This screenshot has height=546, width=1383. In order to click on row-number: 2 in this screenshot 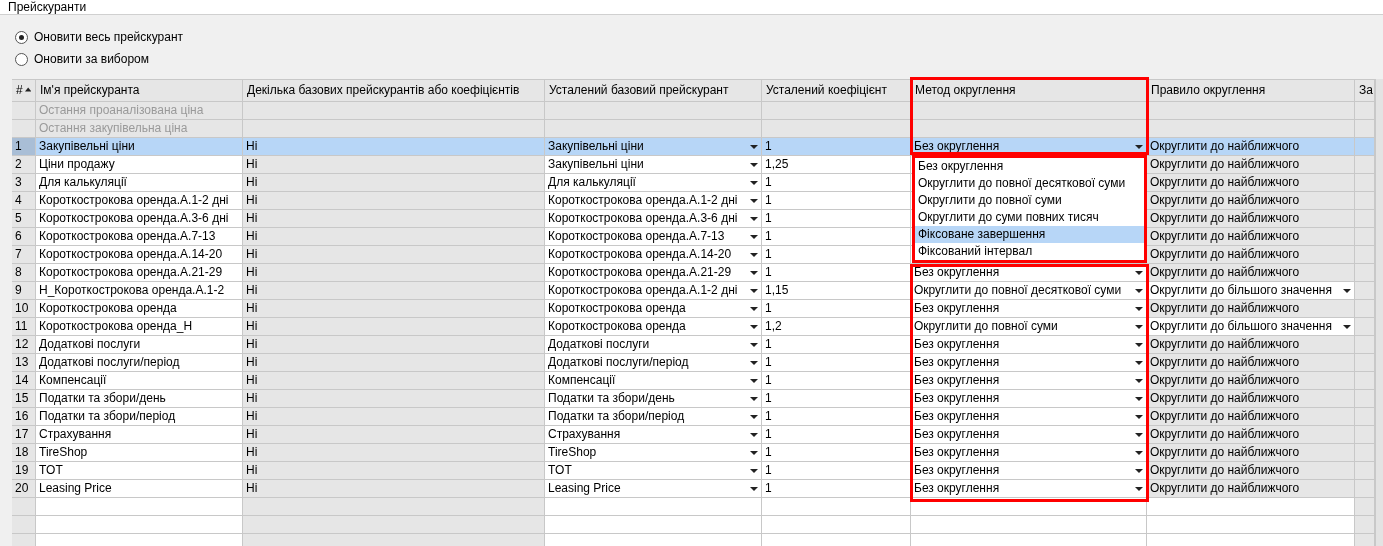, I will do `click(24, 165)`.